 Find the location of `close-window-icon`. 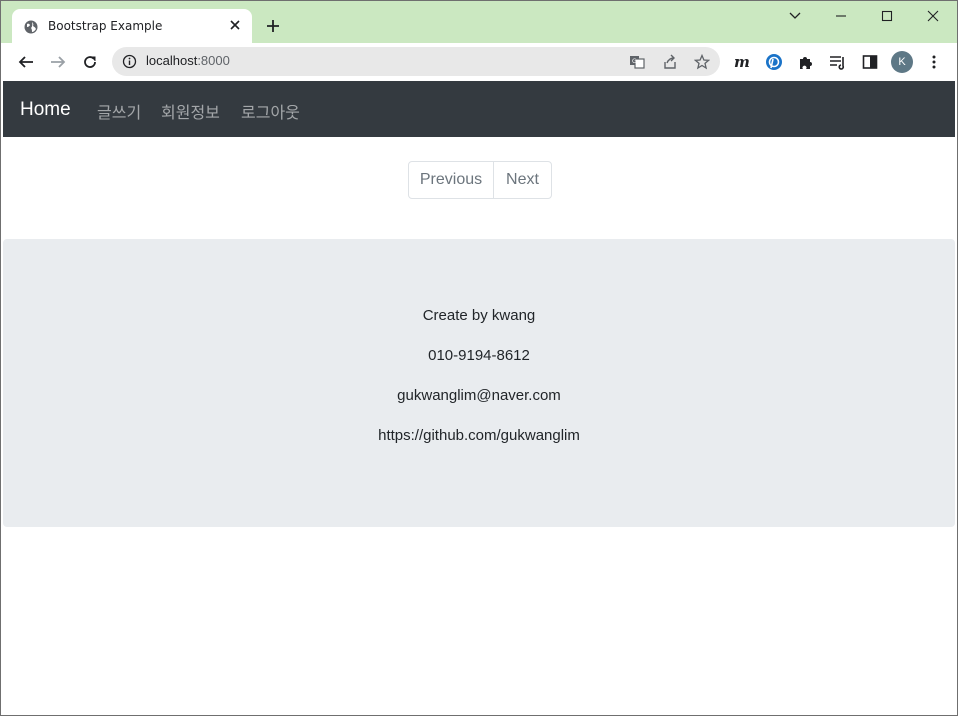

close-window-icon is located at coordinates (933, 16).